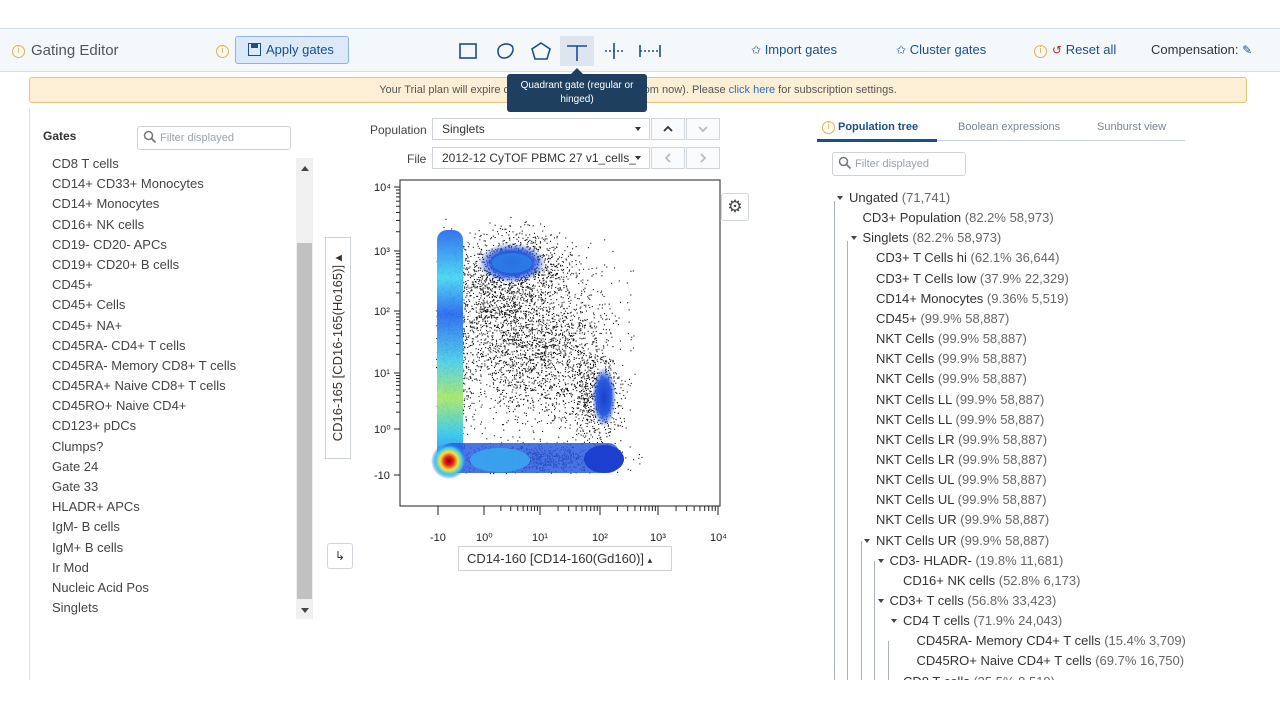 The image size is (1280, 720). I want to click on tree-filter-input: Filter displayed, so click(899, 164).